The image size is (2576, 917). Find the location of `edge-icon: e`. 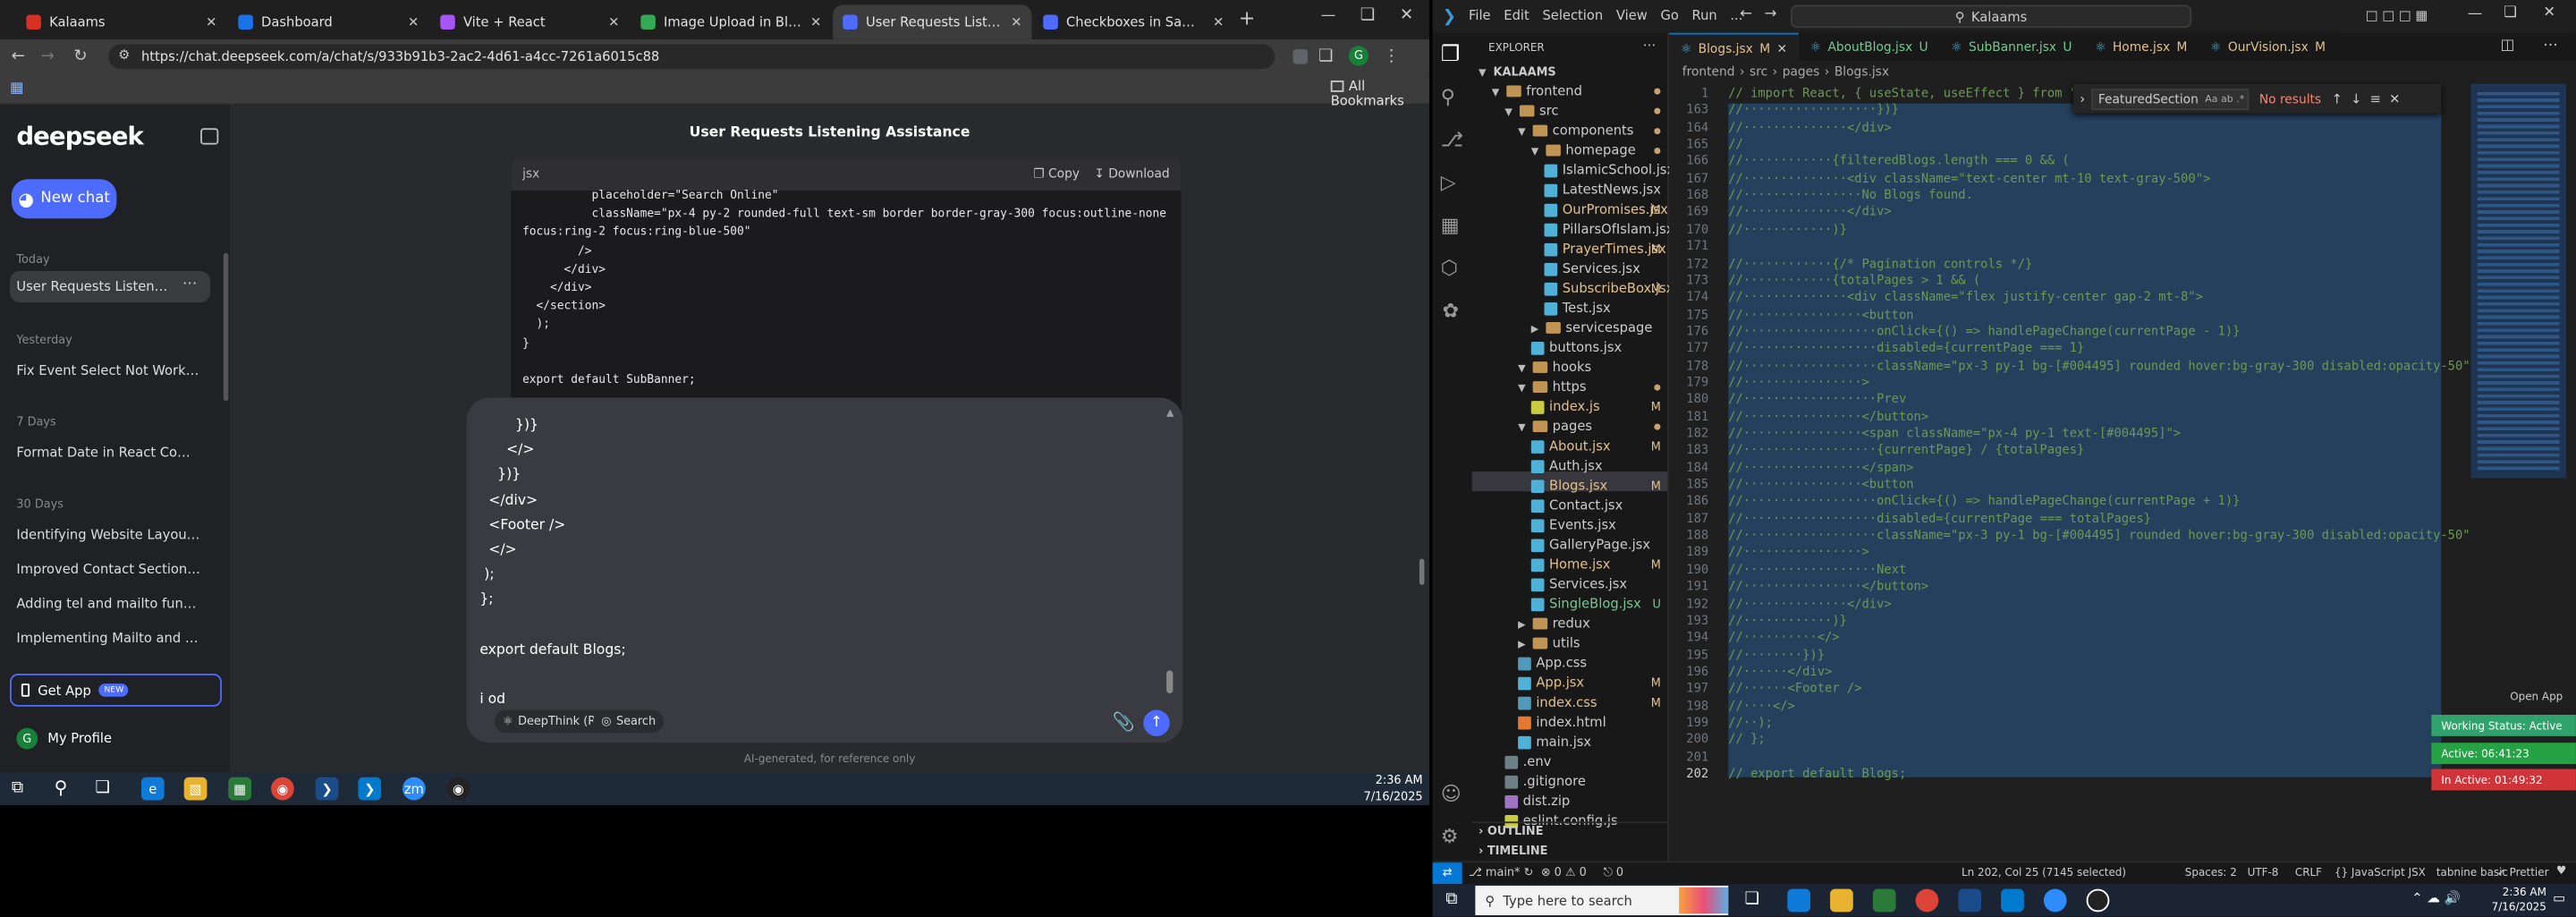

edge-icon: e is located at coordinates (152, 789).